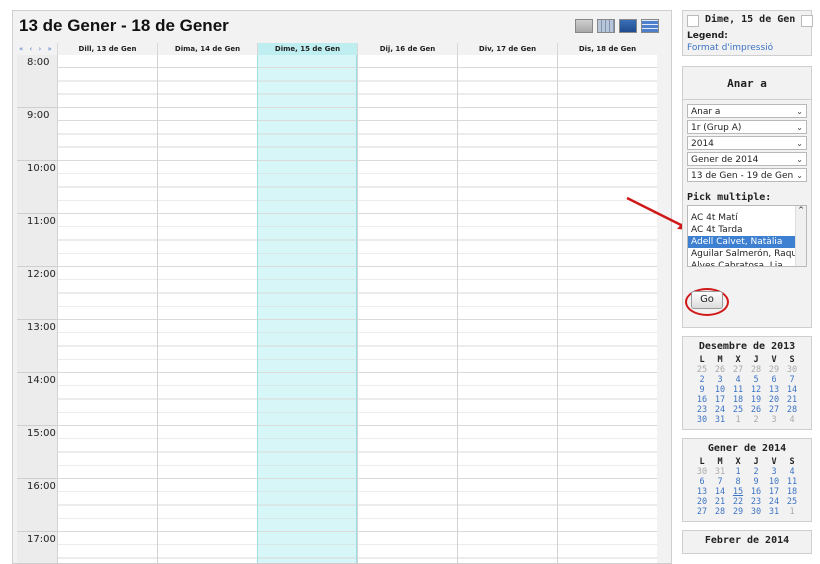 This screenshot has width=820, height=564. What do you see at coordinates (37, 399) in the screenshot?
I see `hour-label: 14:00` at bounding box center [37, 399].